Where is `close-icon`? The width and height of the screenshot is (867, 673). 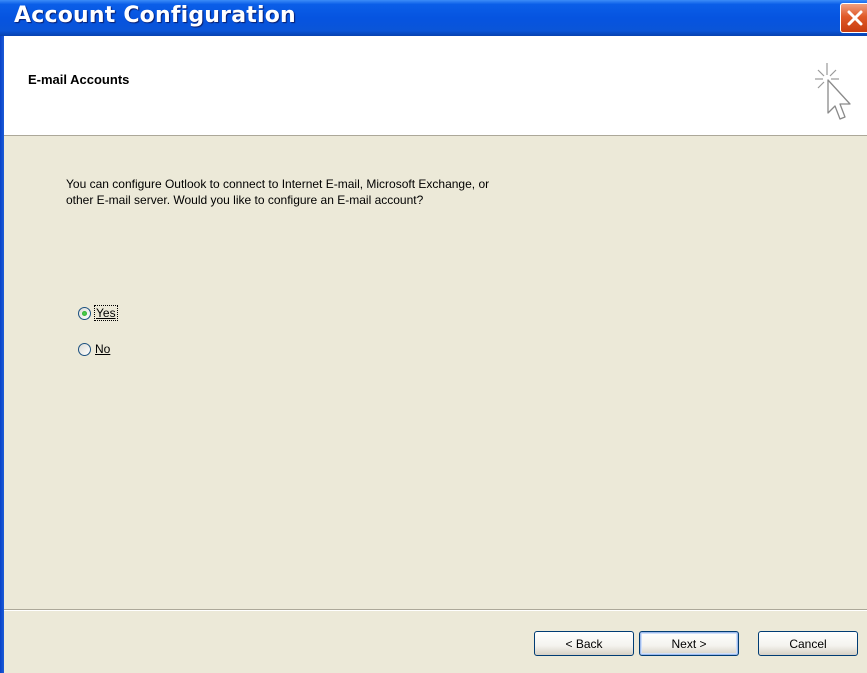 close-icon is located at coordinates (855, 18).